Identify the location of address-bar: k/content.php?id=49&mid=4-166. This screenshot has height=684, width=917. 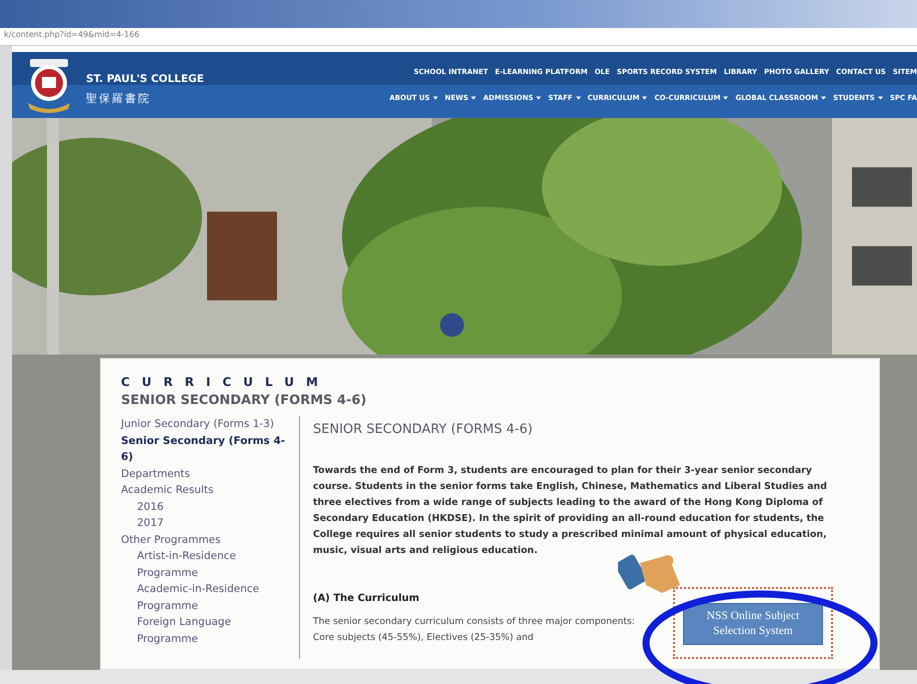
(458, 37).